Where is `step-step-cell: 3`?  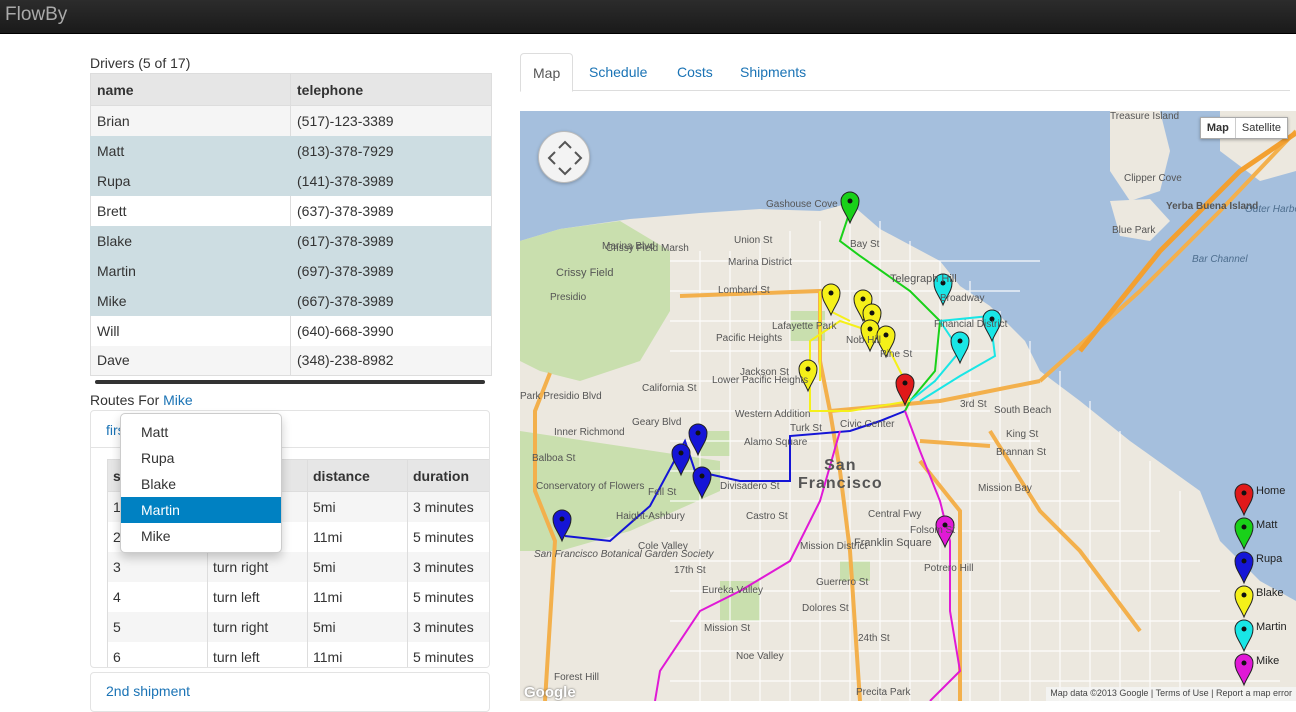 step-step-cell: 3 is located at coordinates (157, 566).